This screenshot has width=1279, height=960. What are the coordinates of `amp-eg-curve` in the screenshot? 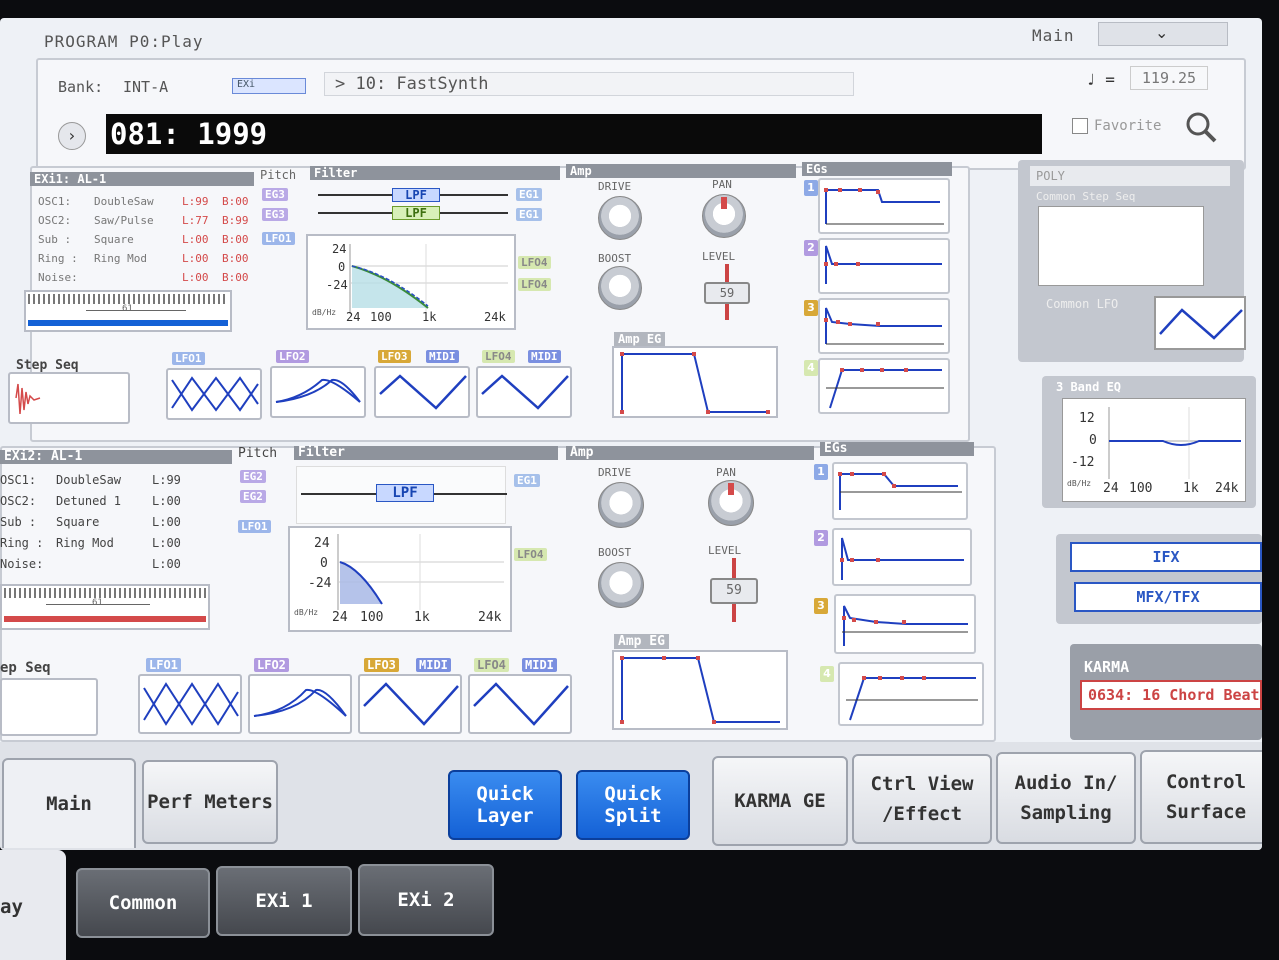 It's located at (700, 690).